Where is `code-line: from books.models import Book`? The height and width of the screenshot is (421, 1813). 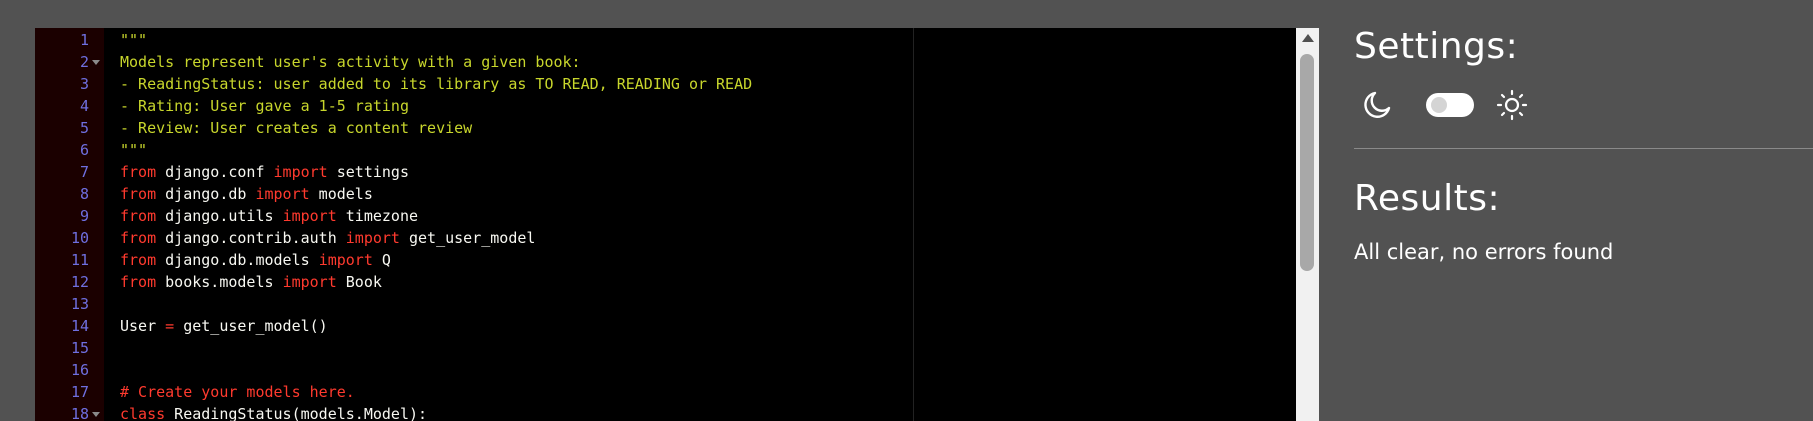 code-line: from books.models import Book is located at coordinates (251, 282).